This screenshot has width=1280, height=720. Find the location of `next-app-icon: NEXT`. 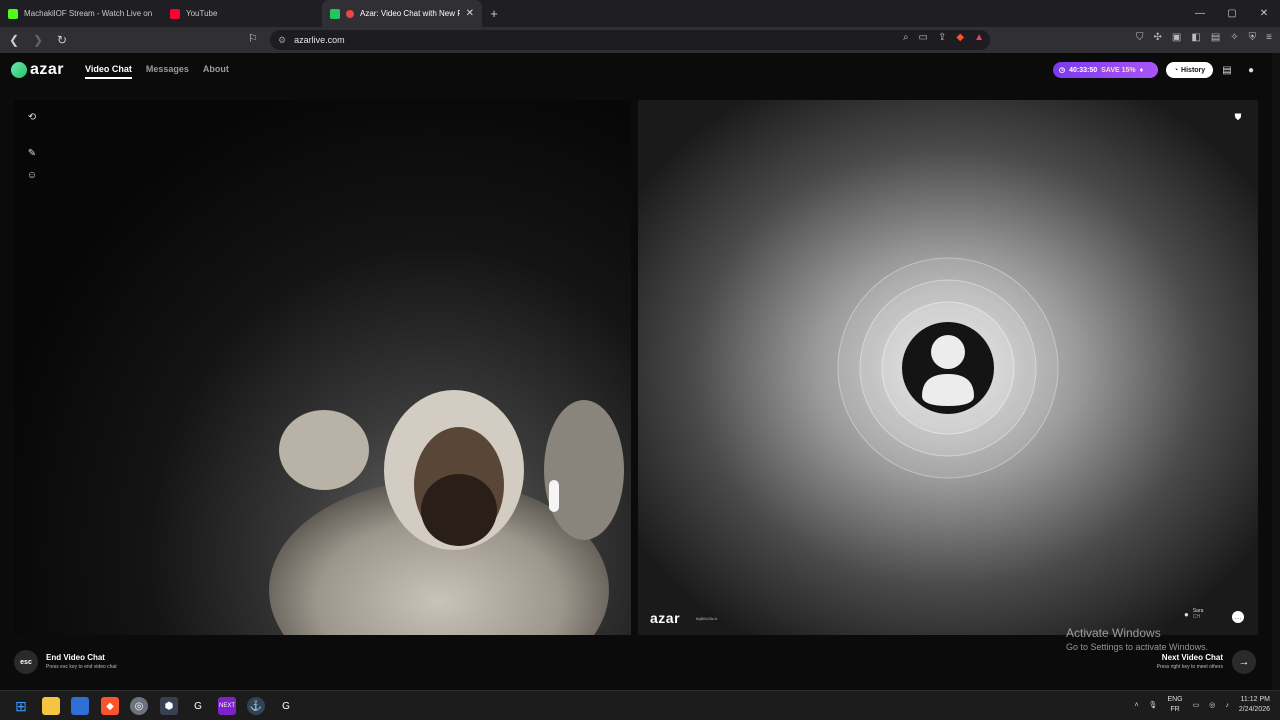

next-app-icon: NEXT is located at coordinates (227, 706).